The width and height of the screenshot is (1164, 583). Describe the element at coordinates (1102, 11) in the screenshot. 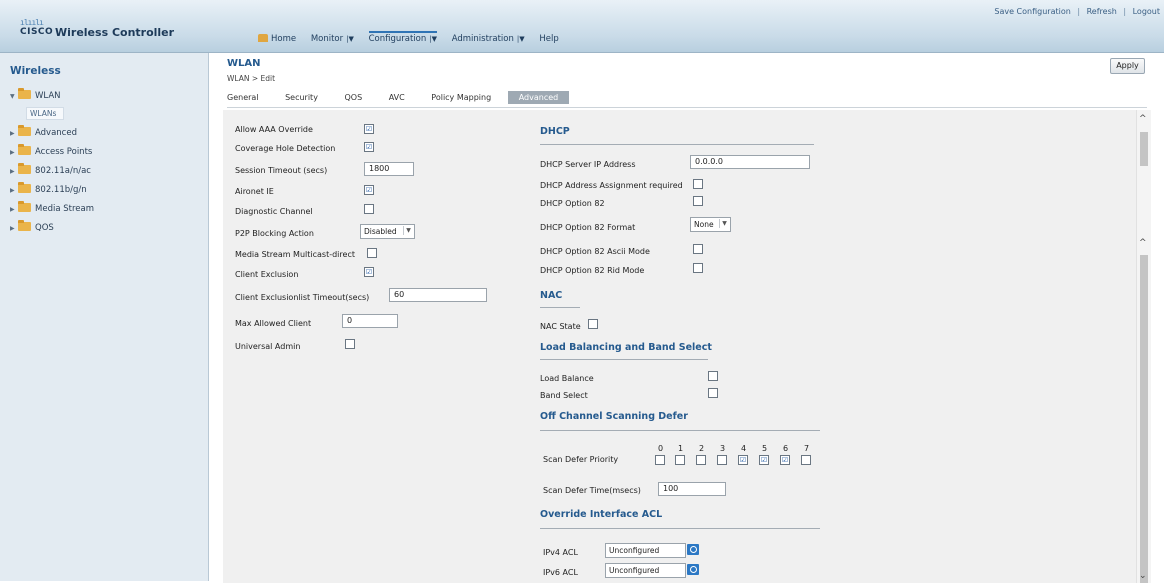

I see `refresh-link: Refresh` at that location.